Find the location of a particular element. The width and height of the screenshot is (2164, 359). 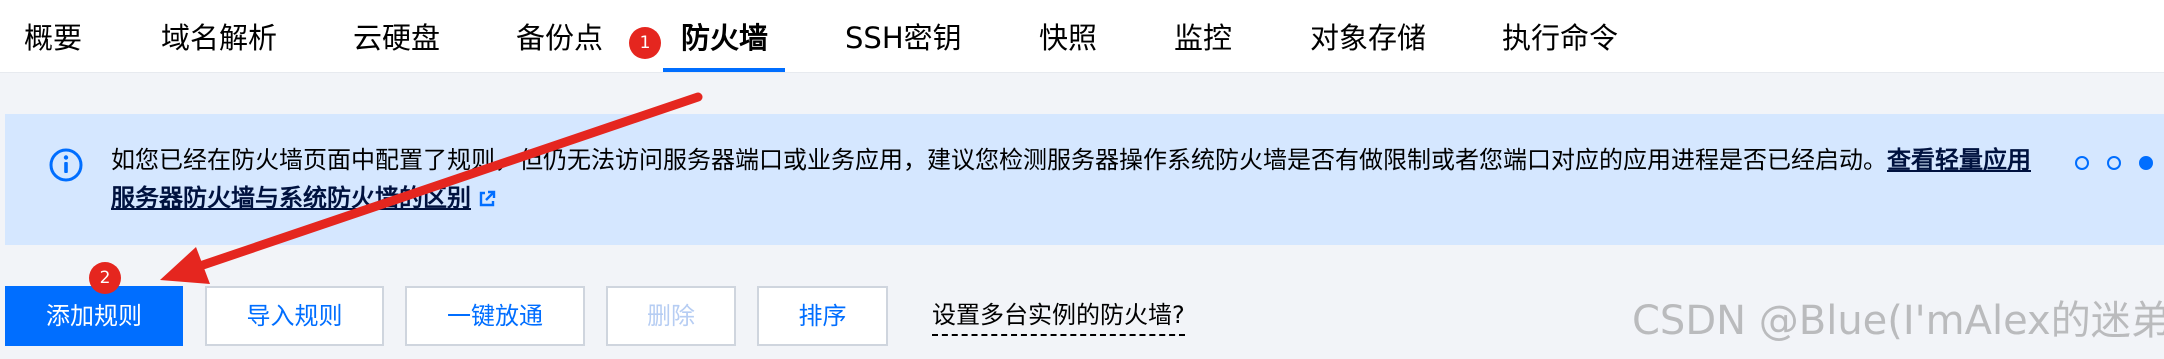

tab-backup: 备份点 is located at coordinates (559, 38).